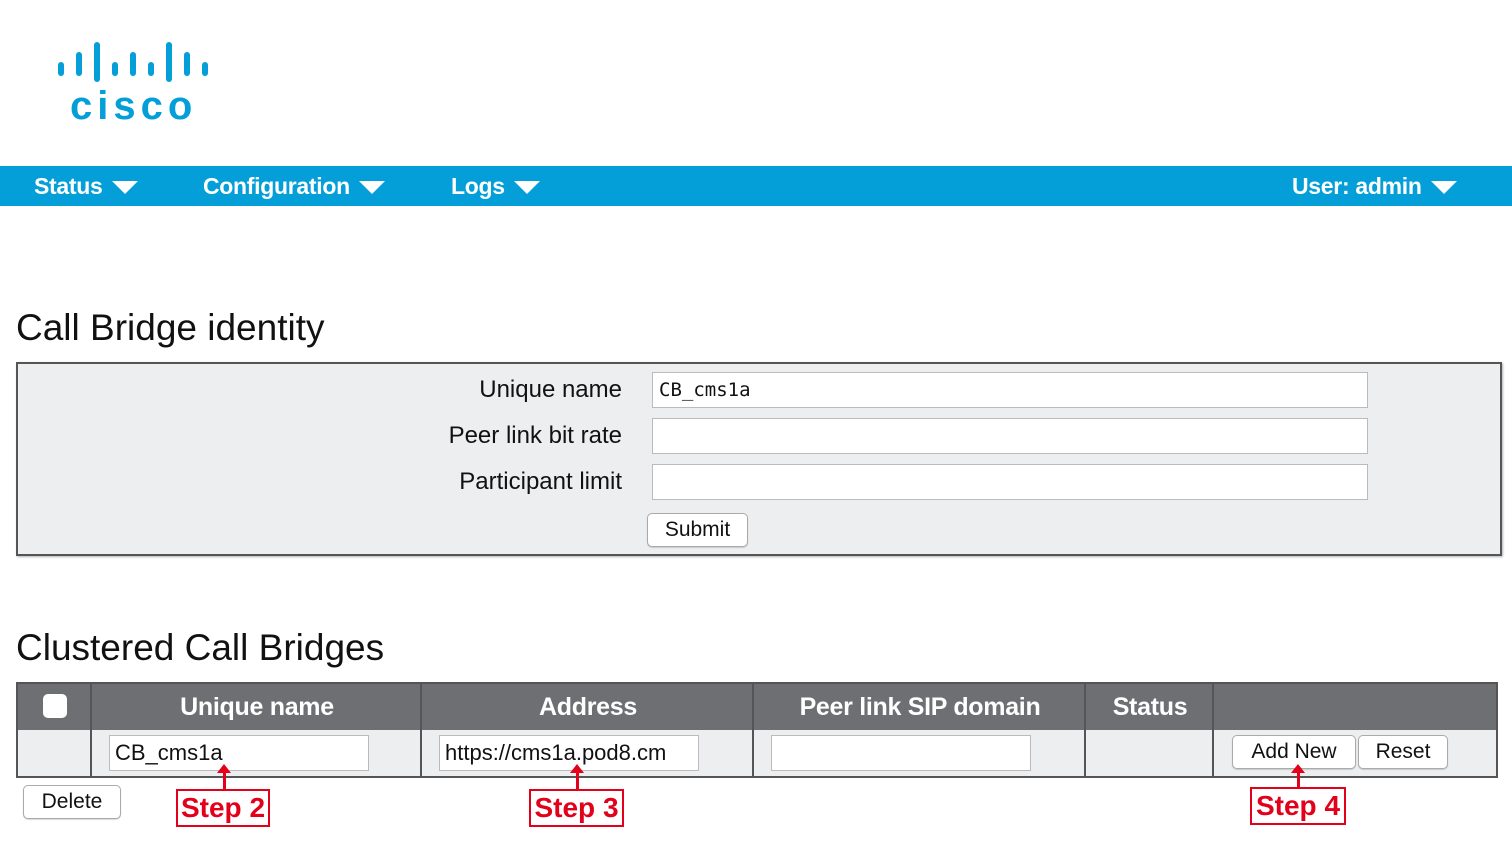 The height and width of the screenshot is (842, 1512). What do you see at coordinates (920, 706) in the screenshot?
I see `col-header-peer-link-sip-domain: Peer link SIP domain` at bounding box center [920, 706].